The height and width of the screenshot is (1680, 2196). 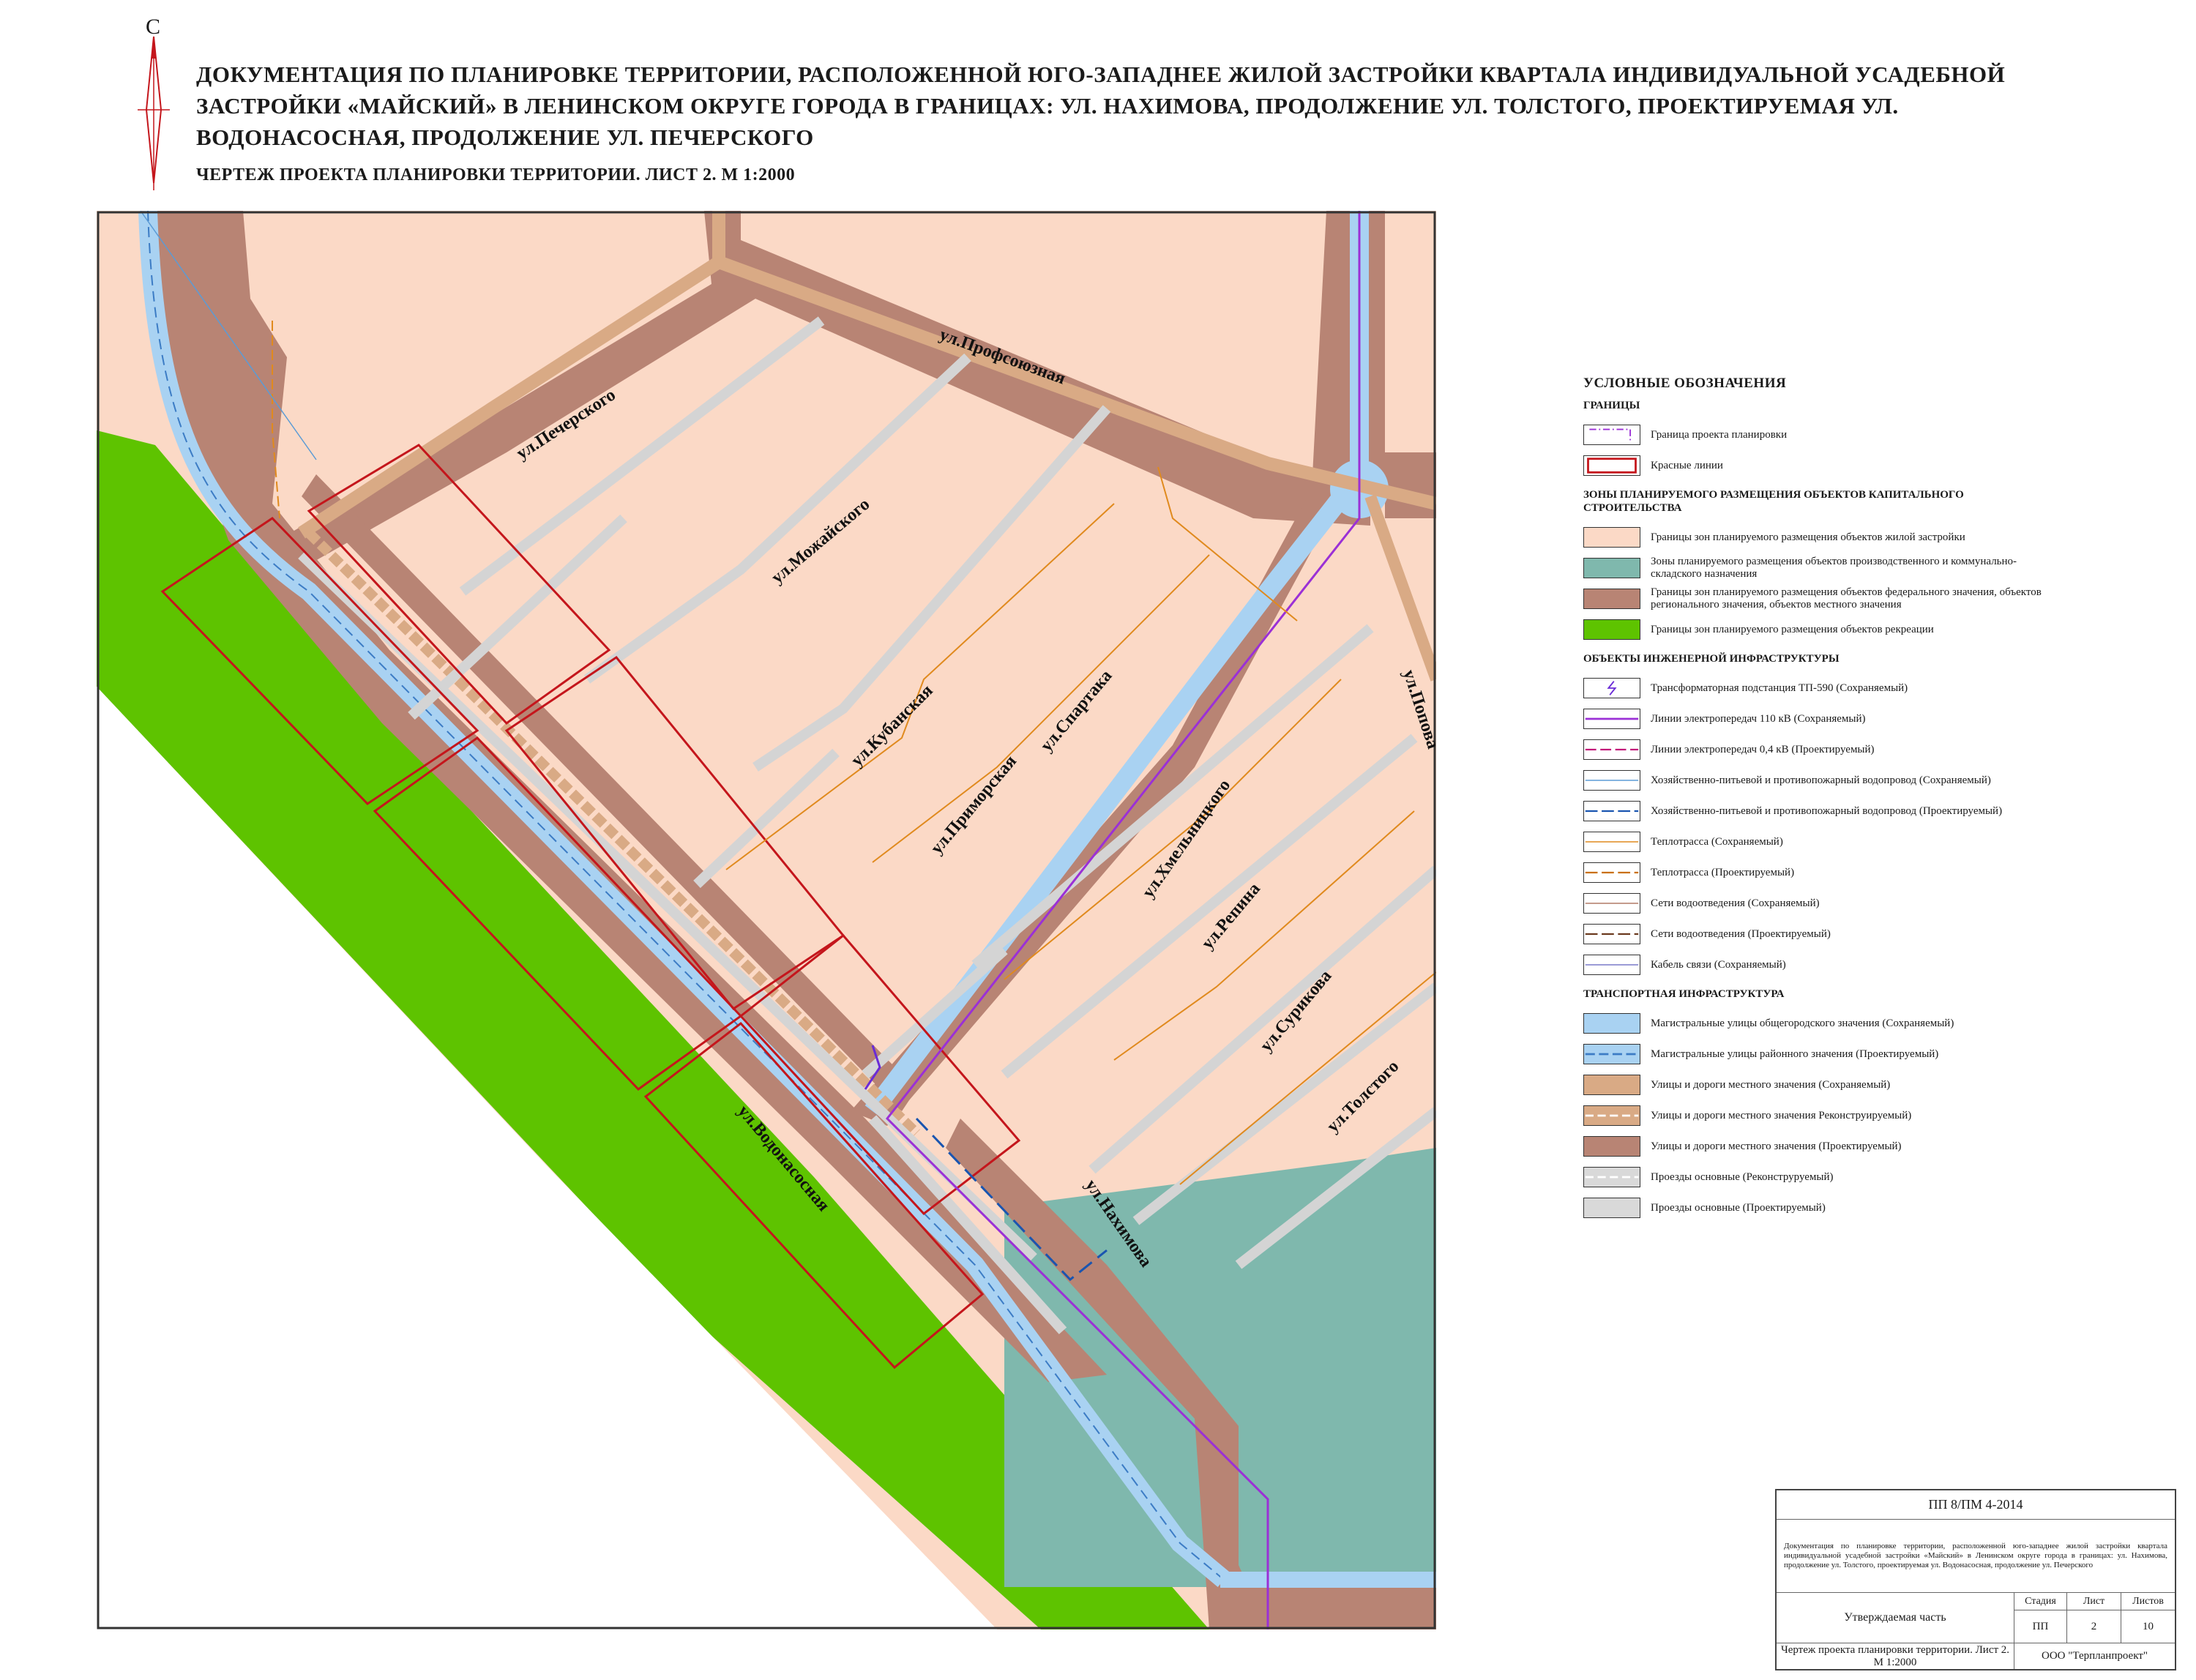 What do you see at coordinates (1322, 1608) in the screenshot?
I see `road-zone-south` at bounding box center [1322, 1608].